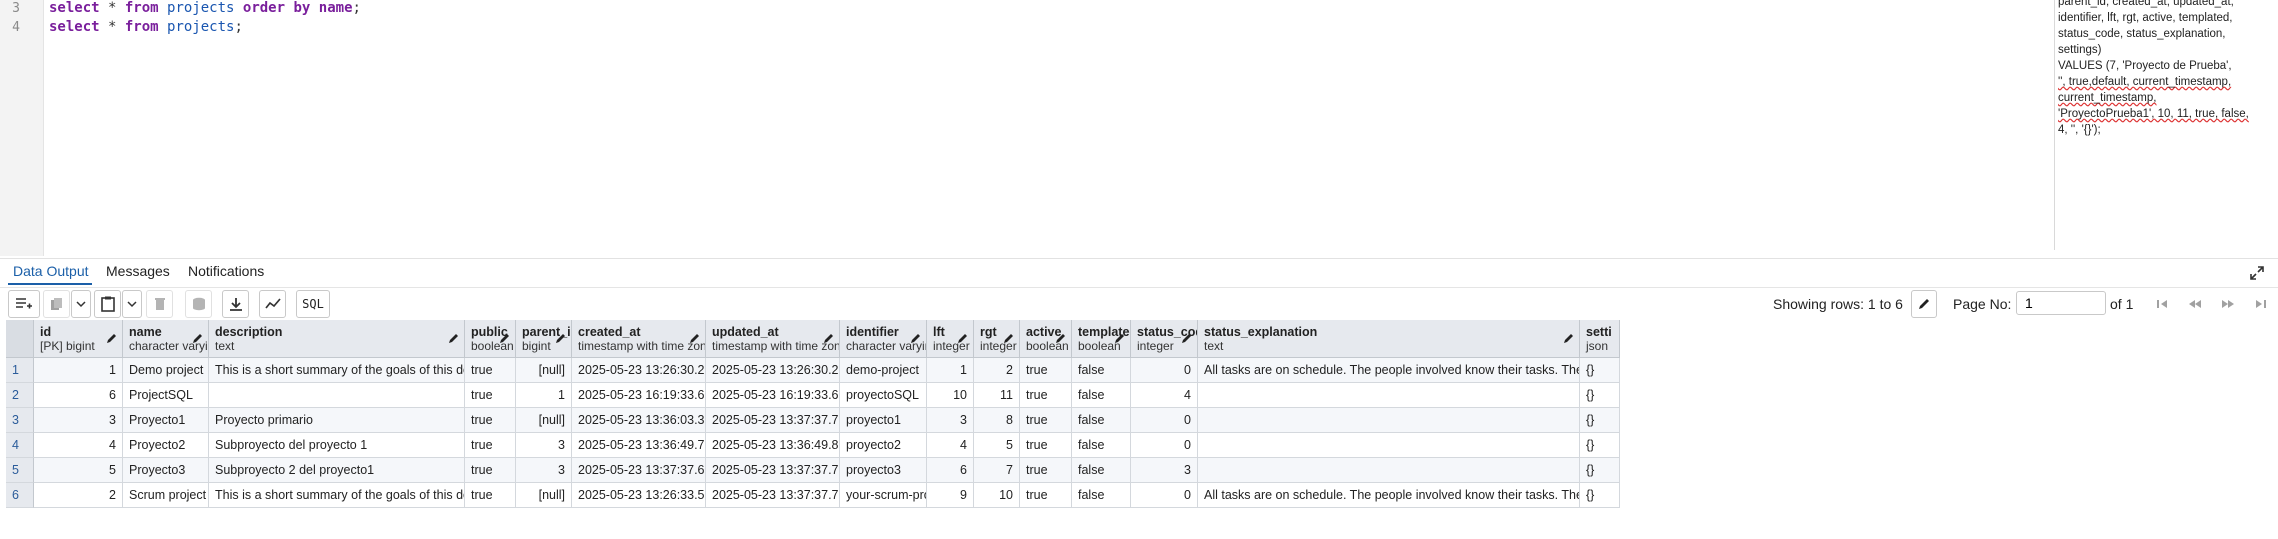 The image size is (2278, 539). I want to click on table-cell: 2025-05-23 13:26:30.208941+00, so click(639, 370).